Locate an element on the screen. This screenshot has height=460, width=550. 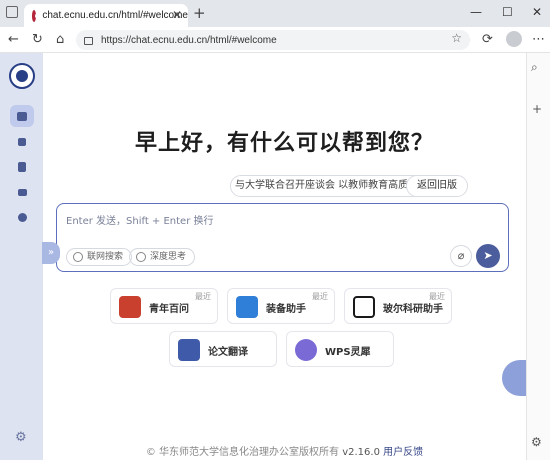
web-search-label: 联网搜索 is located at coordinates (105, 257).